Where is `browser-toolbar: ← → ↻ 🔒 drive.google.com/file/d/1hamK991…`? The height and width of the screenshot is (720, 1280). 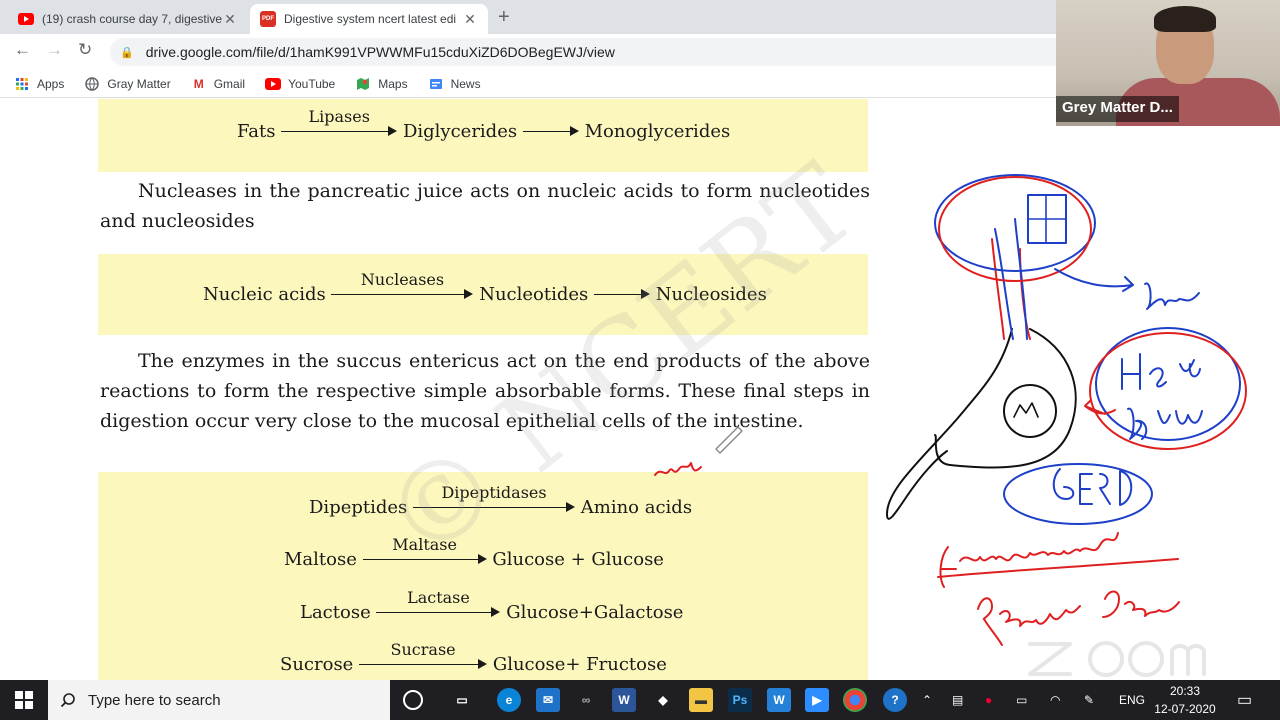 browser-toolbar: ← → ↻ 🔒 drive.google.com/file/d/1hamK991… is located at coordinates (528, 52).